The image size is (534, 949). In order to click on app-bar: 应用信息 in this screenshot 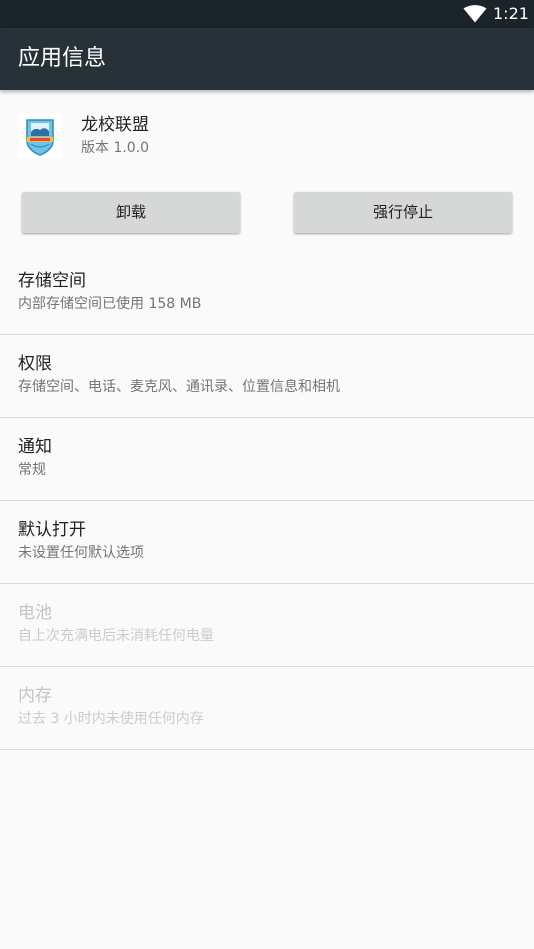, I will do `click(267, 59)`.